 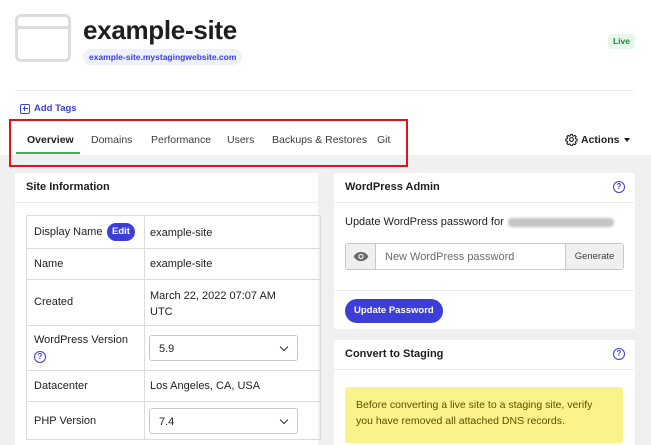 I want to click on table-row: Created March 22, 2022 07:07 AM UTC, so click(x=173, y=303).